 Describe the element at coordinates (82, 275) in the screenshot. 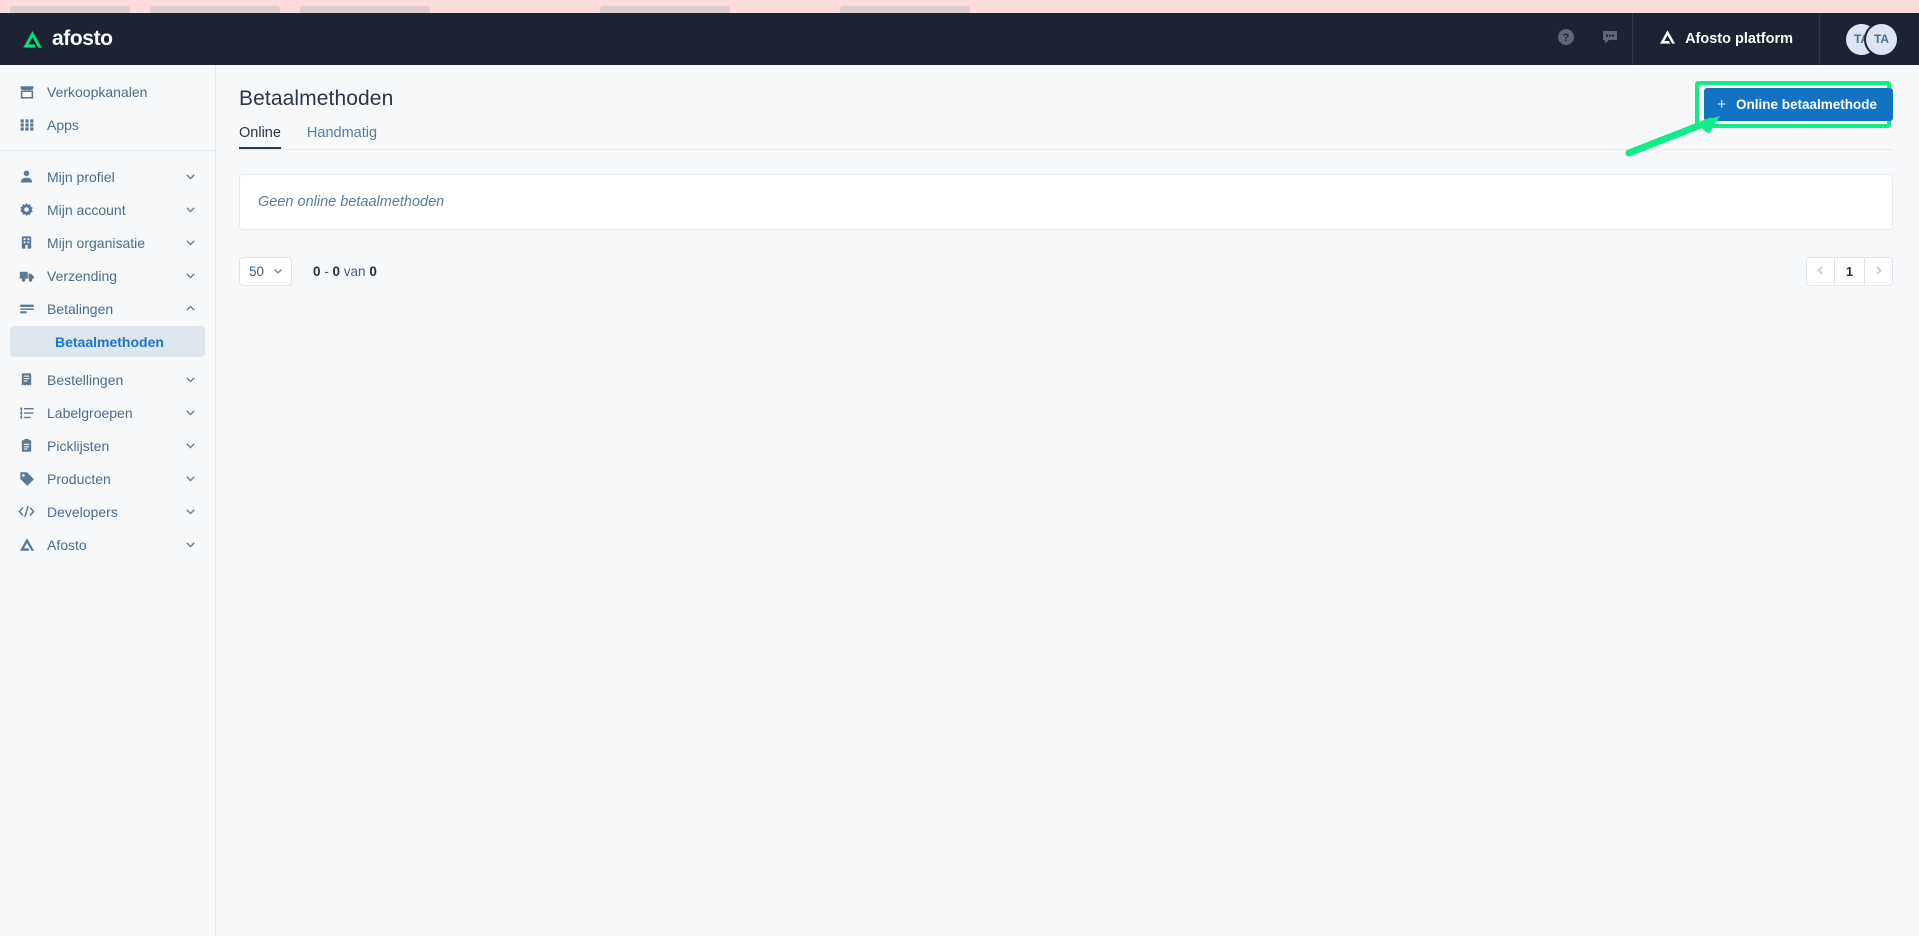

I see `sidebar-group-label: Verzending` at that location.